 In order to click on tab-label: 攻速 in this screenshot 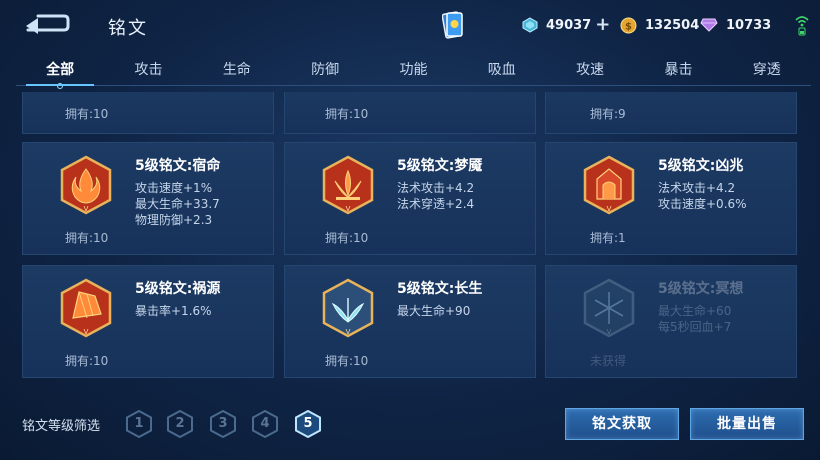, I will do `click(590, 70)`.